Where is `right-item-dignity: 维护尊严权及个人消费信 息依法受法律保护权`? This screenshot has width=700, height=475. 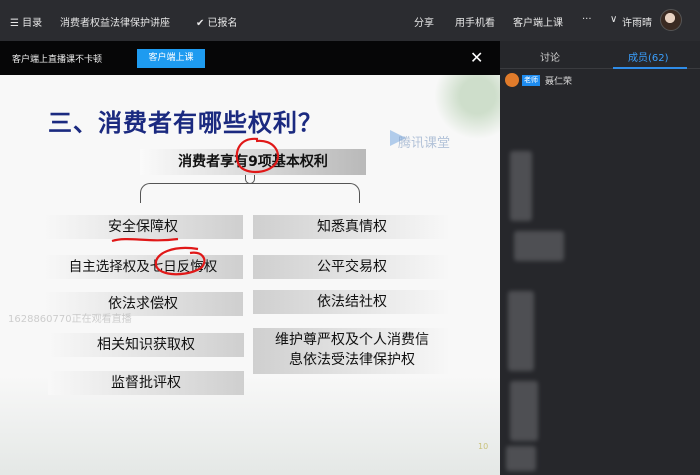 right-item-dignity: 维护尊严权及个人消费信 息依法受法律保护权 is located at coordinates (352, 351).